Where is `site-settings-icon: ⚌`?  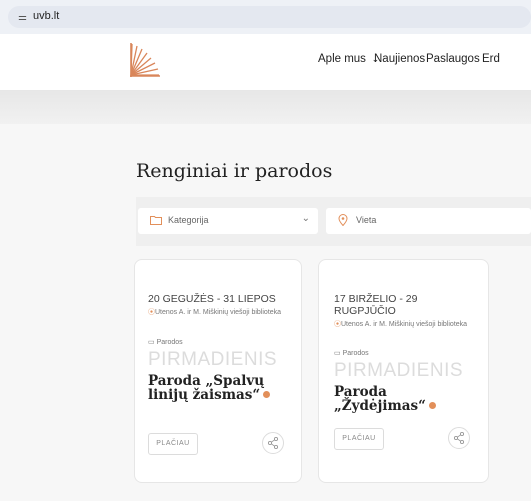 site-settings-icon: ⚌ is located at coordinates (22, 17).